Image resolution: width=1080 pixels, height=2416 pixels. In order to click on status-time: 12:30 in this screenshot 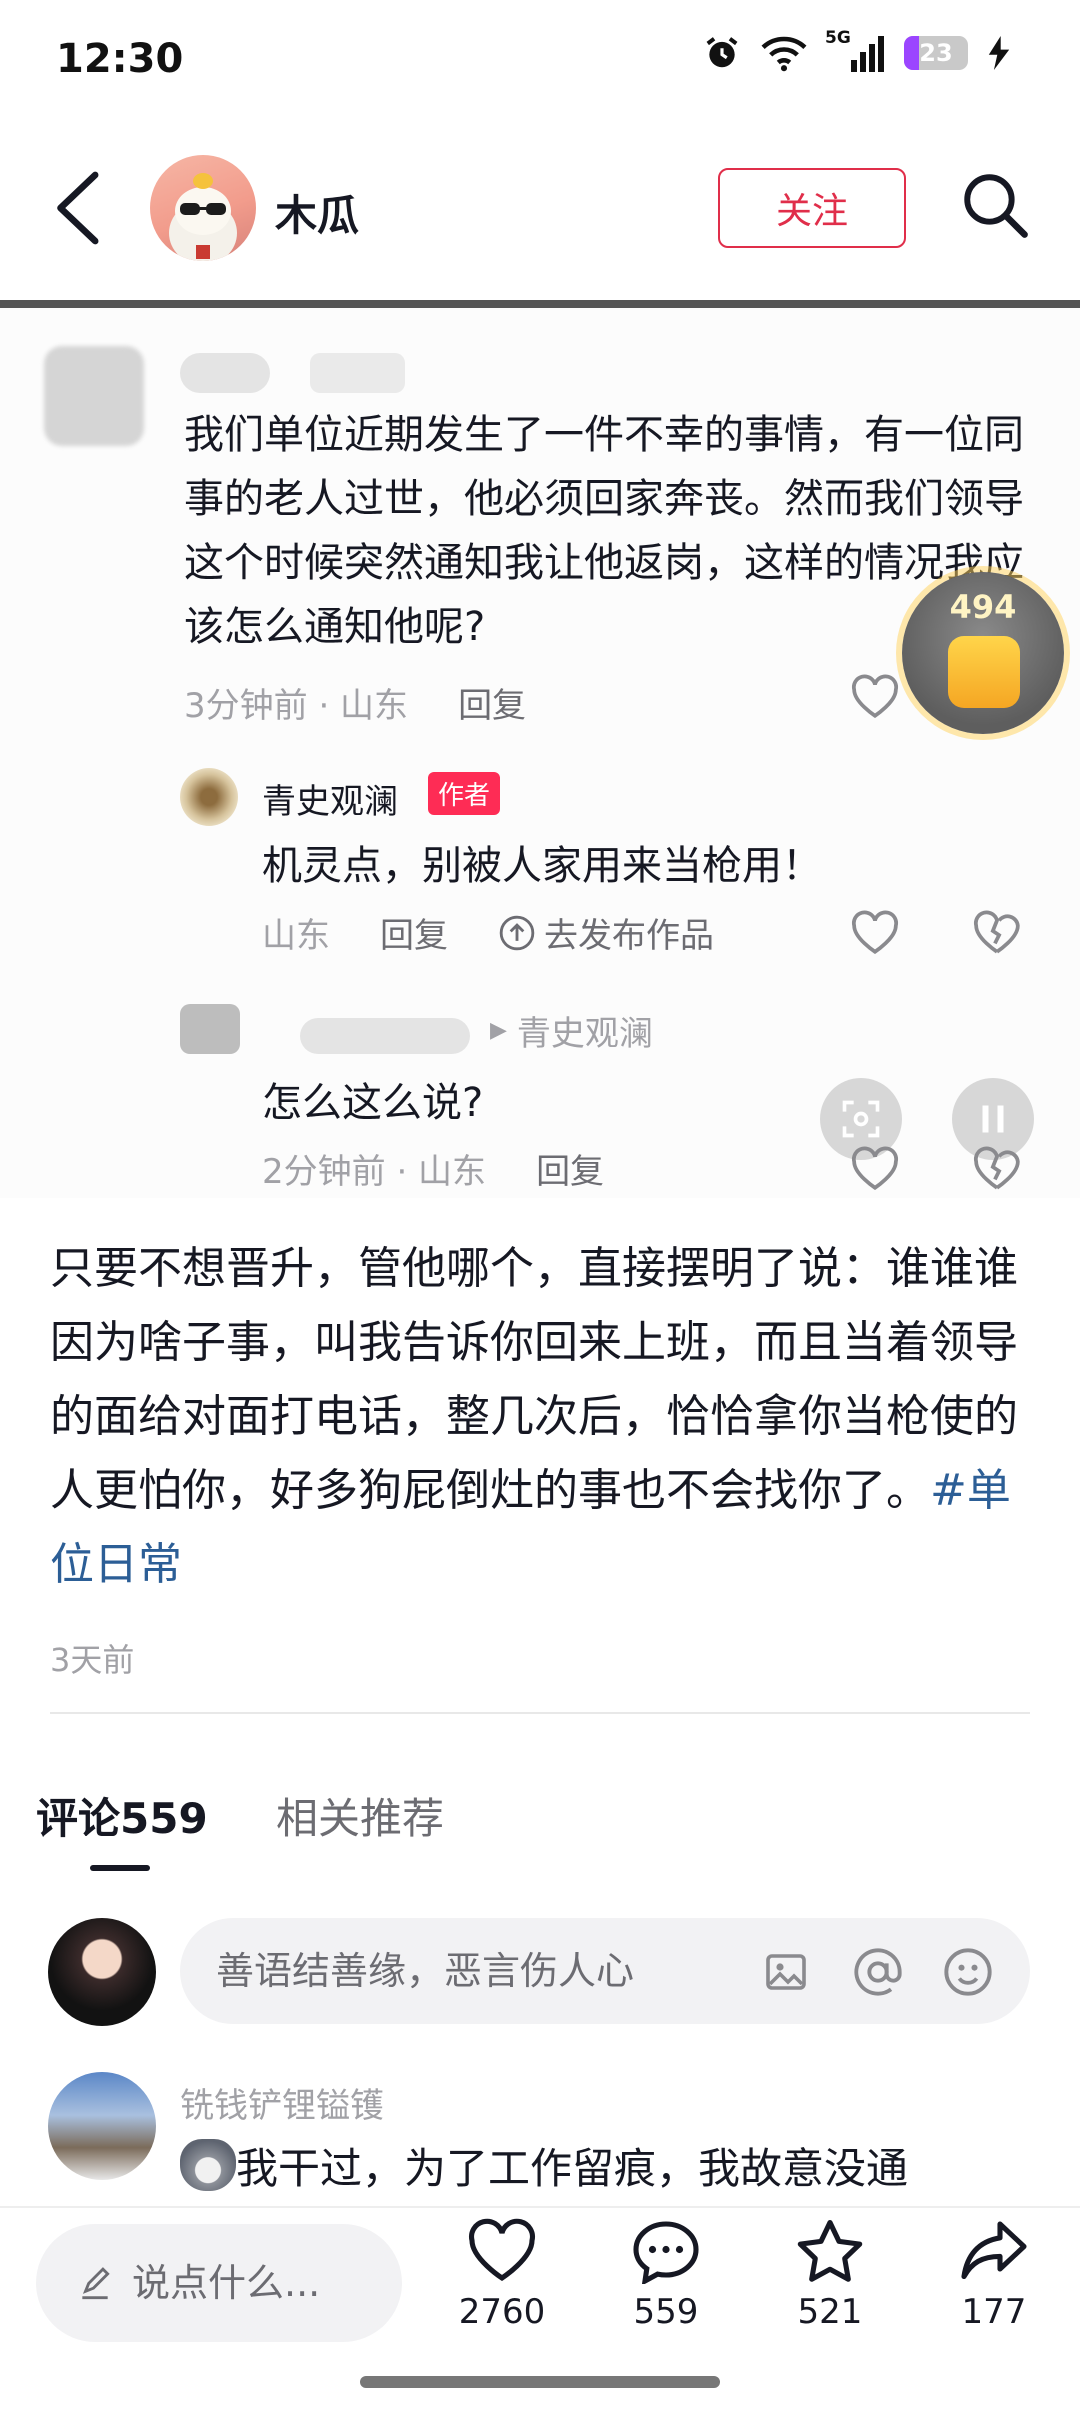, I will do `click(120, 59)`.